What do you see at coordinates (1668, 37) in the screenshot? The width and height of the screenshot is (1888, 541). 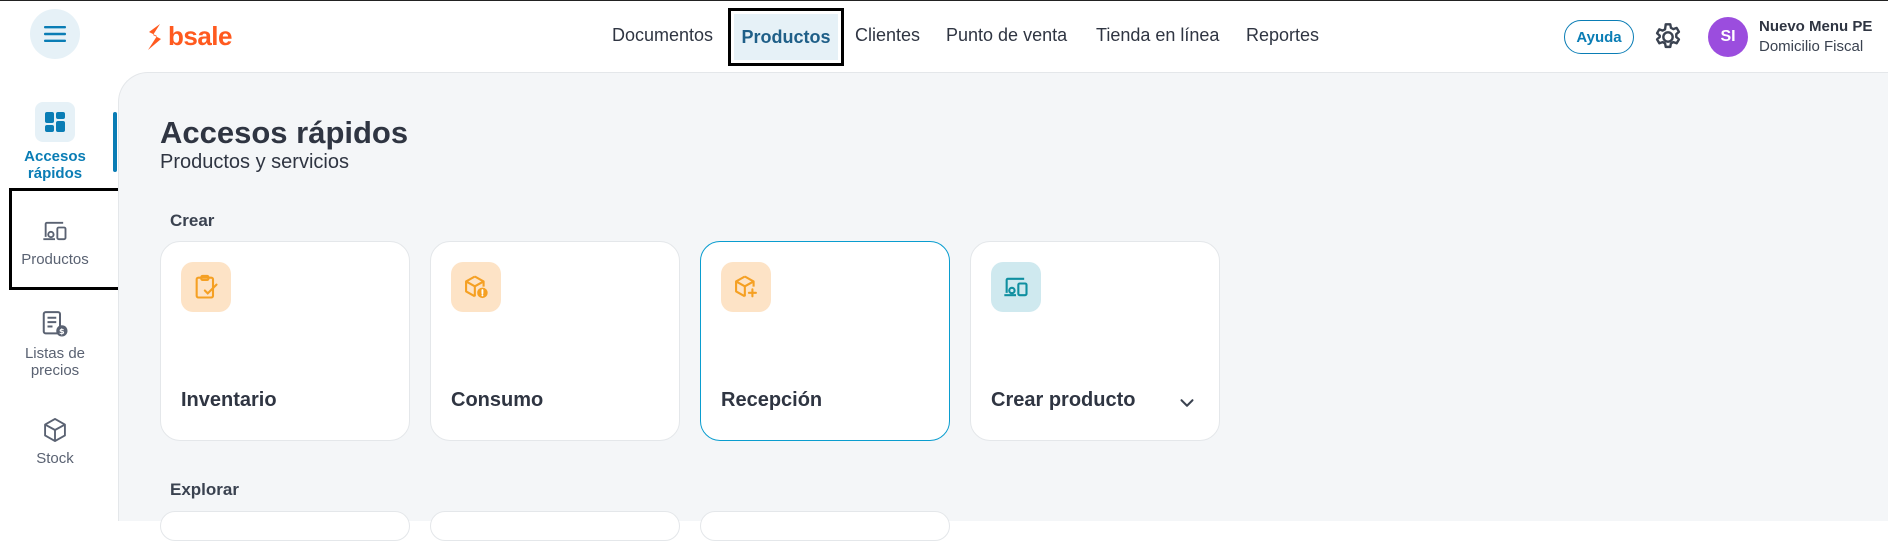 I see `gear-icon` at bounding box center [1668, 37].